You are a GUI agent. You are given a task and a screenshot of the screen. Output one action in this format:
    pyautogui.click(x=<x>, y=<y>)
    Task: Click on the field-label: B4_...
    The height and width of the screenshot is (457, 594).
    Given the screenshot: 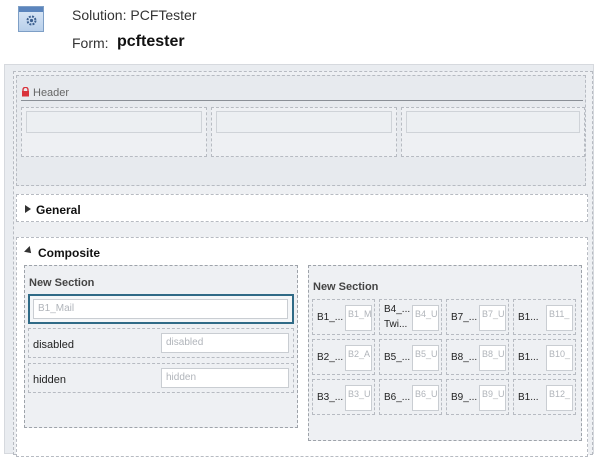 What is the action you would take?
    pyautogui.click(x=397, y=309)
    